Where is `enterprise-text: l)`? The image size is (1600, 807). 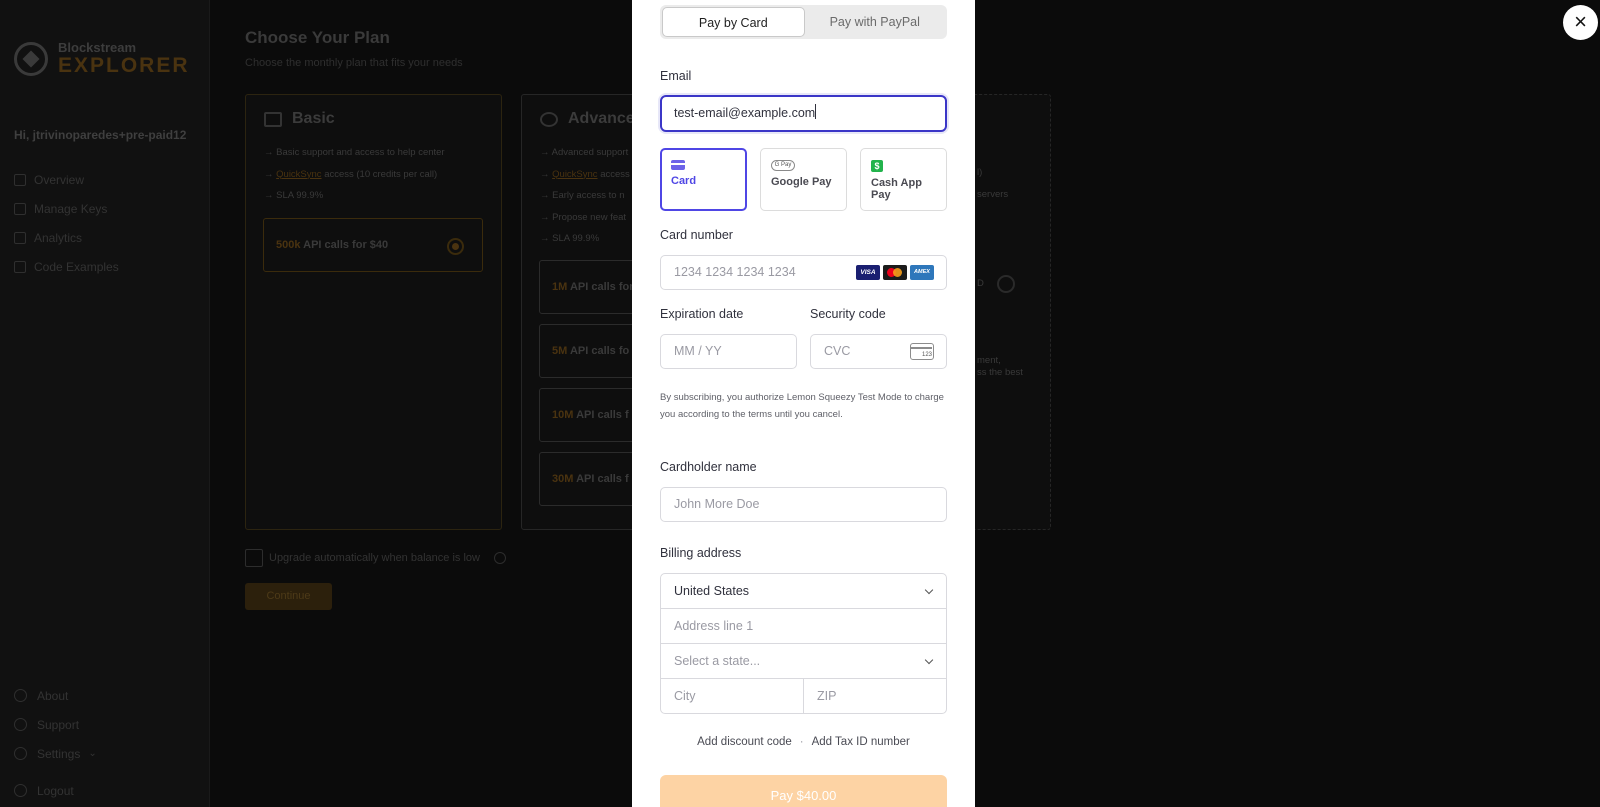
enterprise-text: l) is located at coordinates (980, 172).